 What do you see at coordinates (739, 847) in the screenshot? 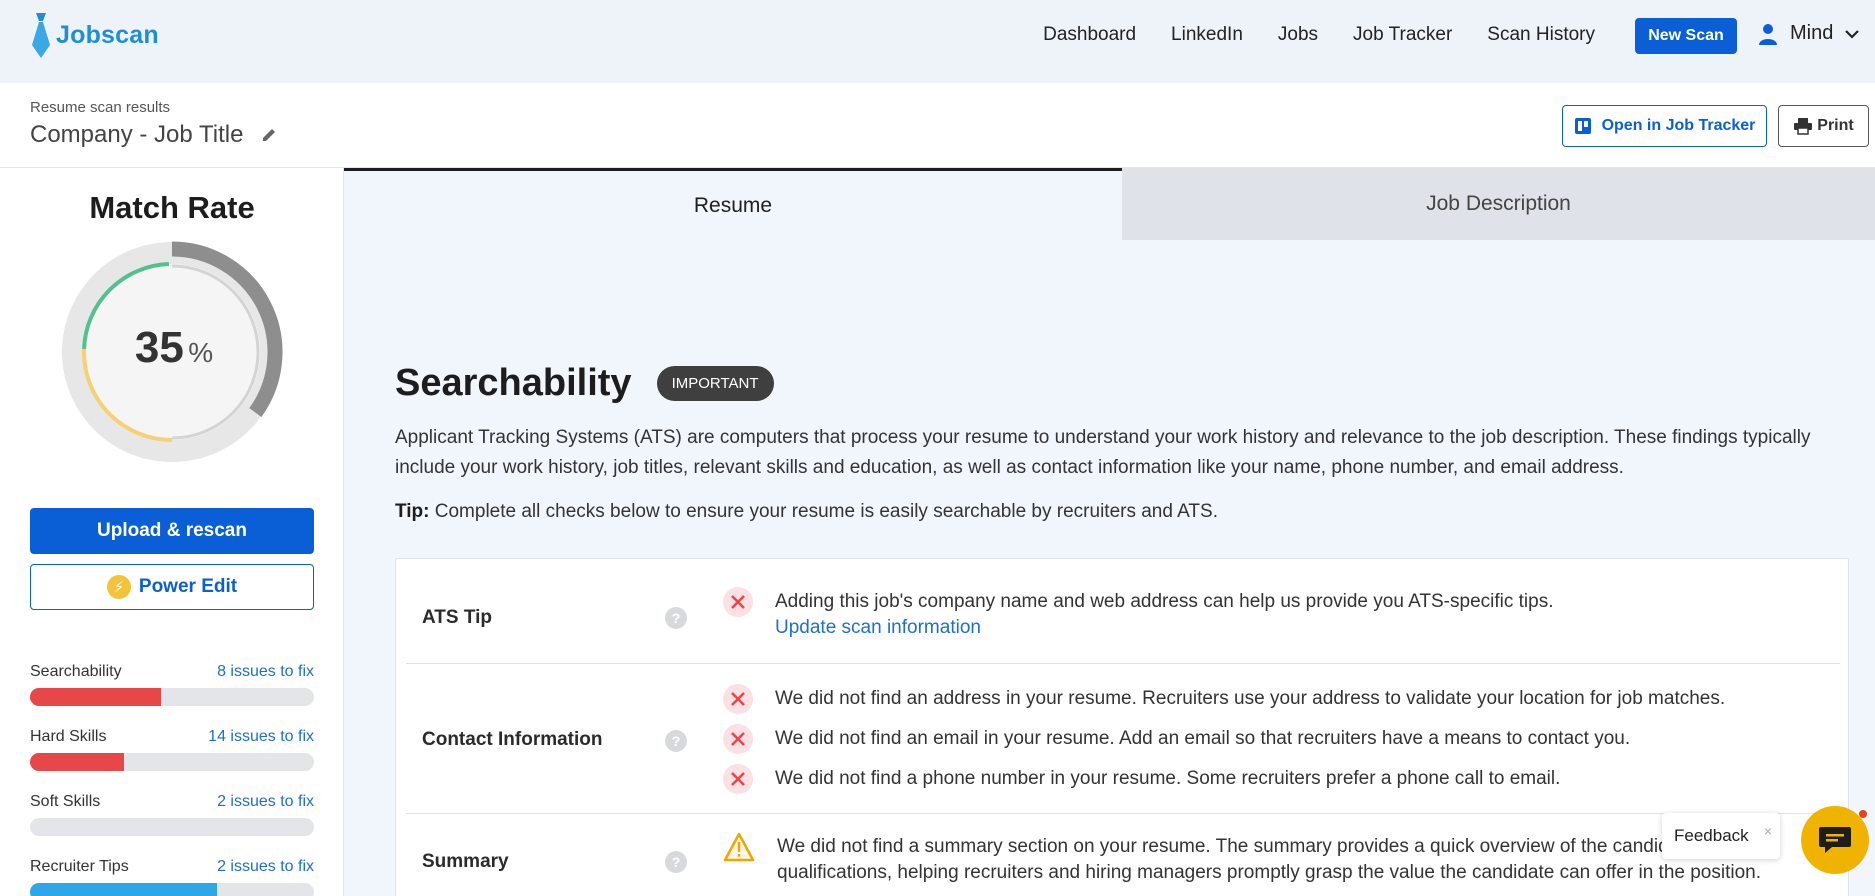
I see `warning-icon` at bounding box center [739, 847].